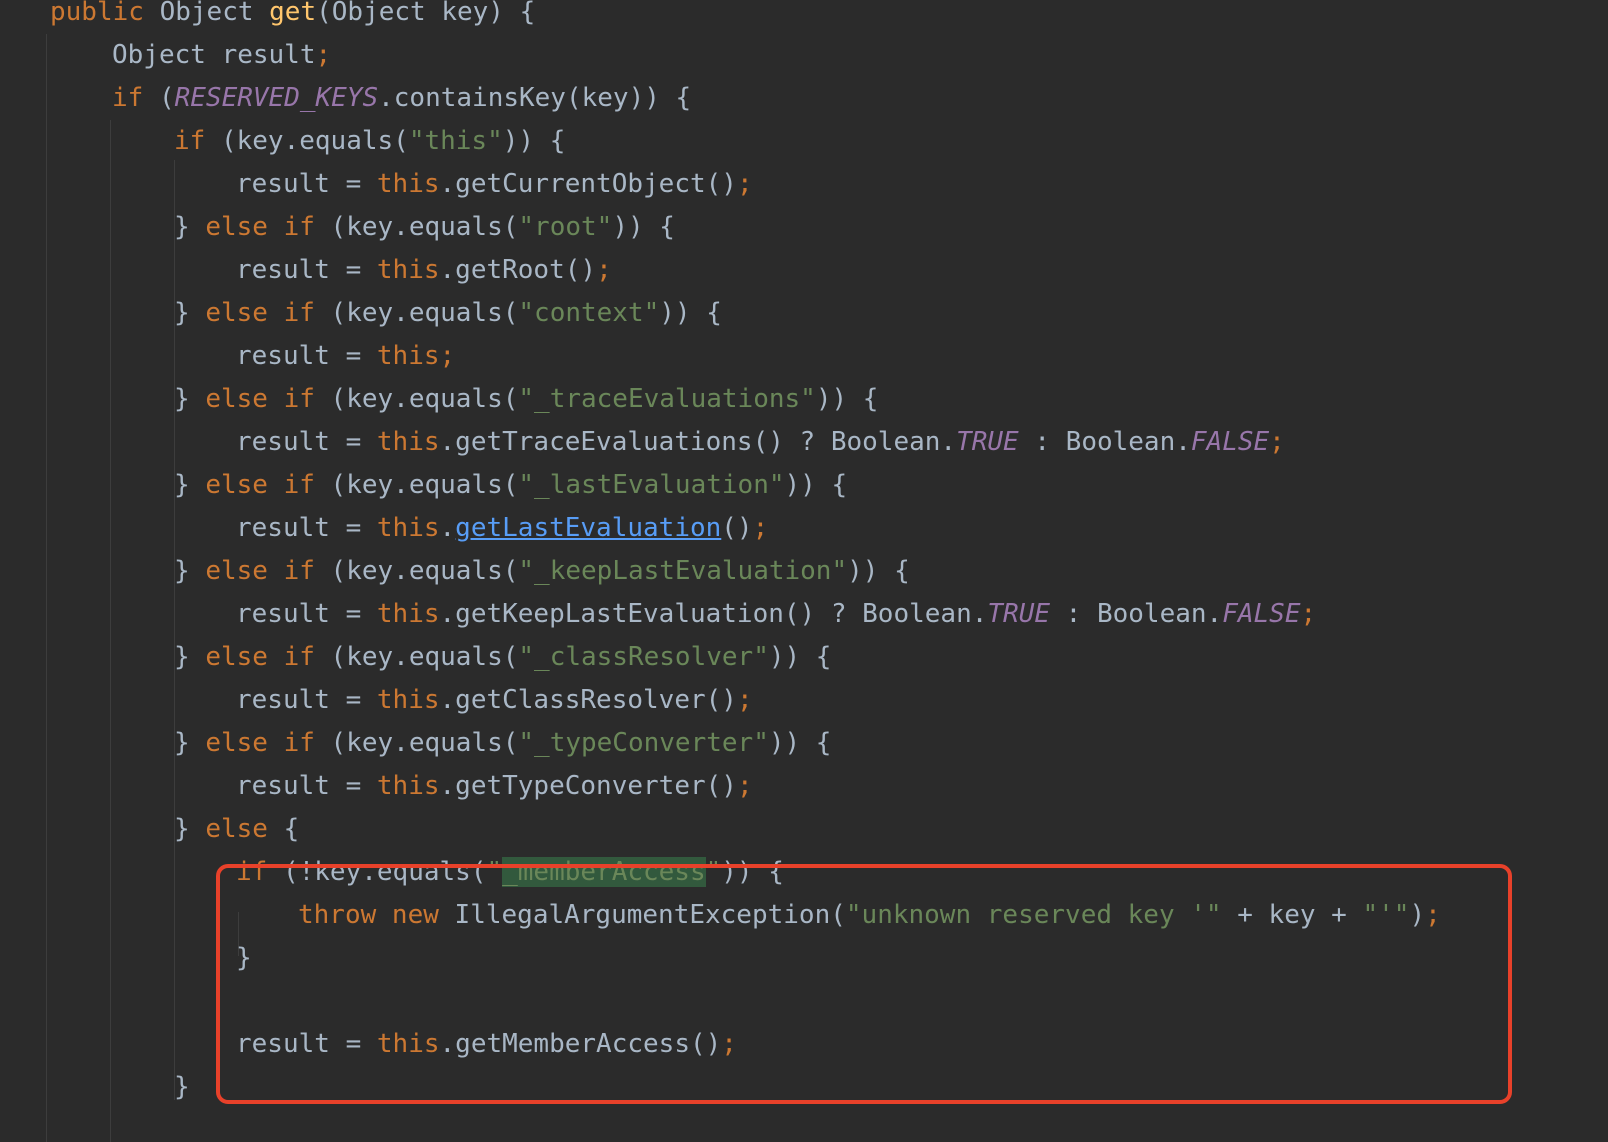 Image resolution: width=1608 pixels, height=1142 pixels. What do you see at coordinates (643, 743) in the screenshot?
I see `code-token: "_typeConverter"` at bounding box center [643, 743].